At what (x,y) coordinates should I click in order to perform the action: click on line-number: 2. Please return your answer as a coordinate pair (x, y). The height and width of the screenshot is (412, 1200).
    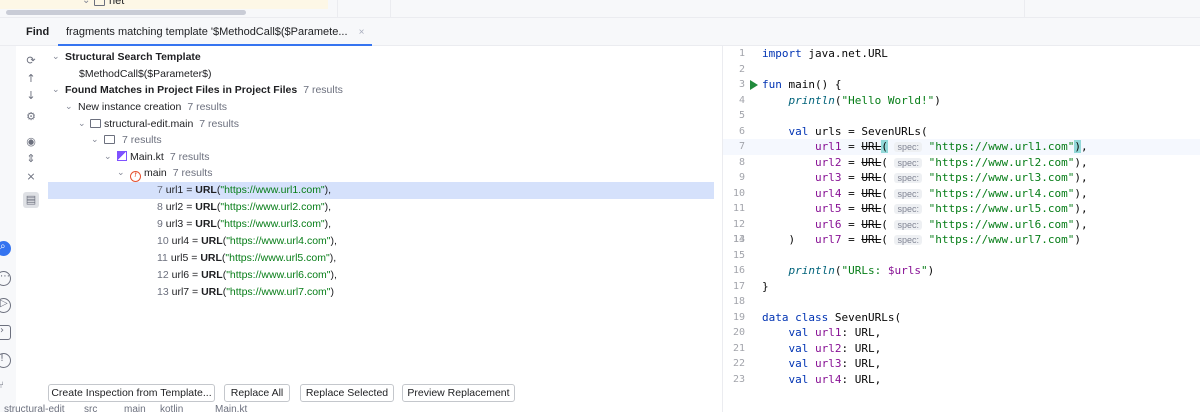
    Looking at the image, I should click on (741, 69).